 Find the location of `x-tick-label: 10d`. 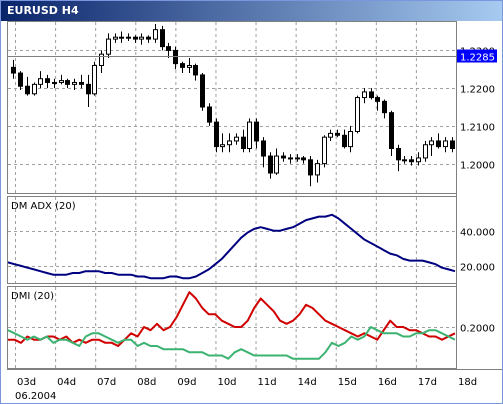

x-tick-label: 10d is located at coordinates (226, 382).